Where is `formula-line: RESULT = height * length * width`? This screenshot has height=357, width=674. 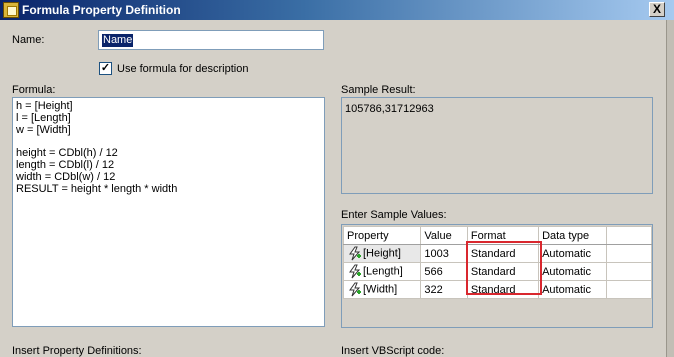
formula-line: RESULT = height * length * width is located at coordinates (97, 188).